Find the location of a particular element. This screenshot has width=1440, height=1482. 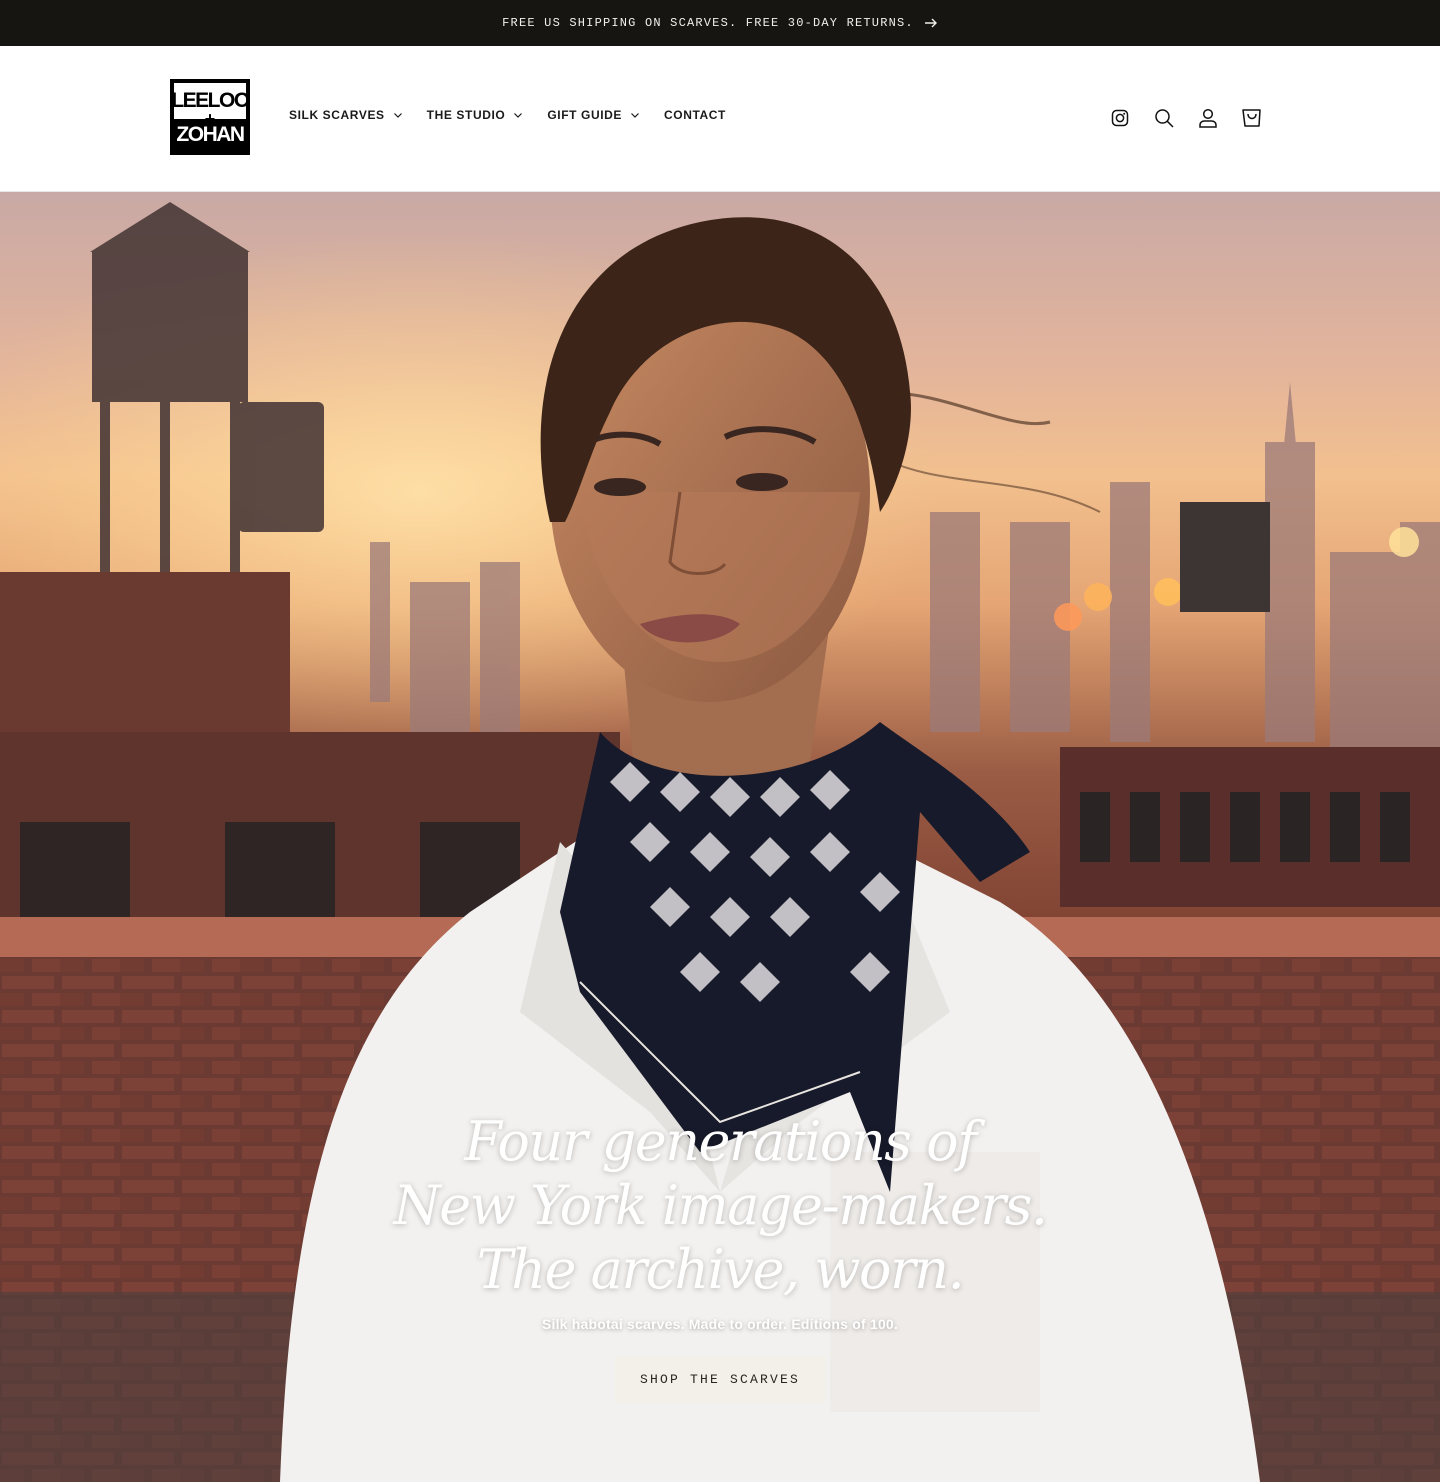

header-icons is located at coordinates (1186, 118).